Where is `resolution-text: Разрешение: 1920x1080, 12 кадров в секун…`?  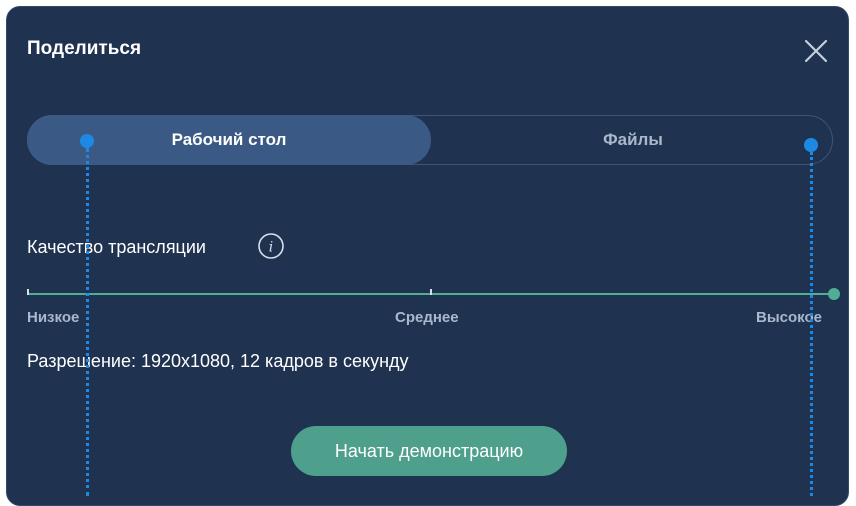
resolution-text: Разрешение: 1920x1080, 12 кадров в секун… is located at coordinates (218, 361).